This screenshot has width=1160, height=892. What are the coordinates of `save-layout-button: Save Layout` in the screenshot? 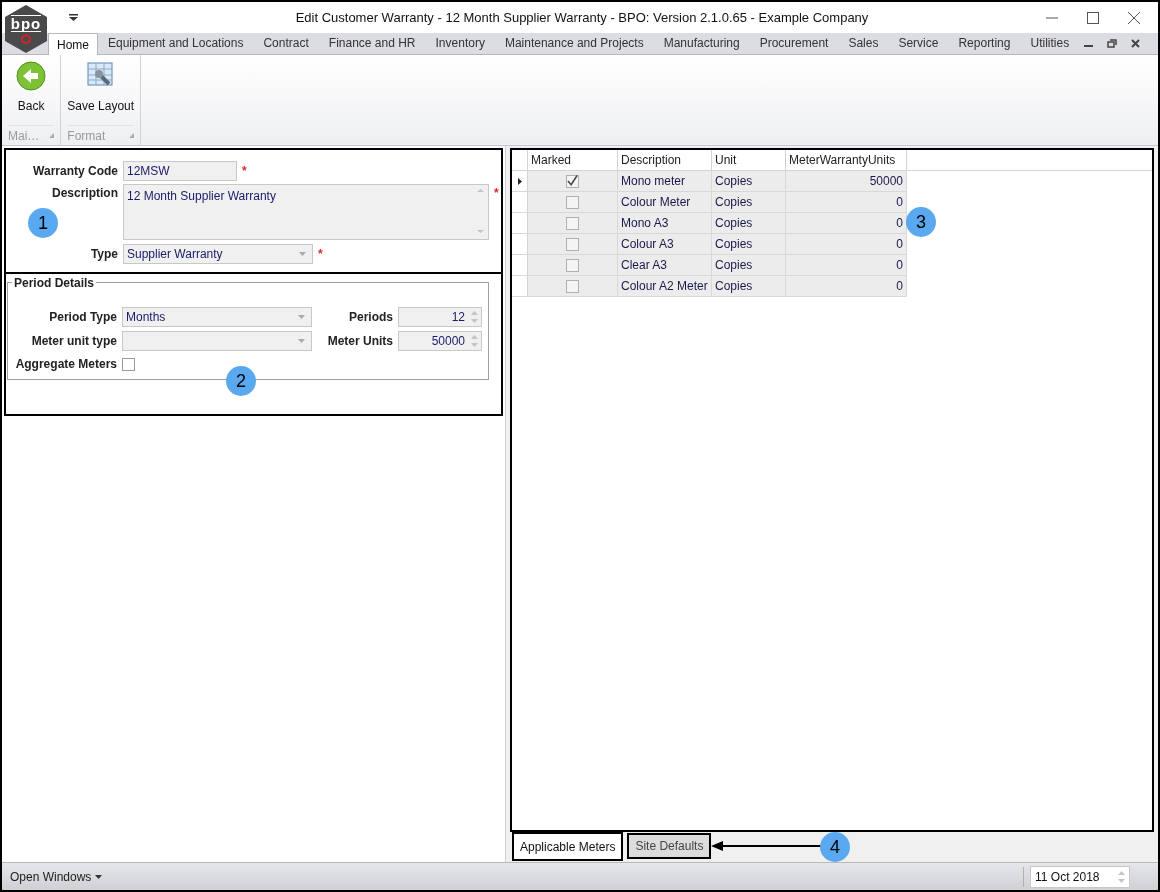 It's located at (101, 88).